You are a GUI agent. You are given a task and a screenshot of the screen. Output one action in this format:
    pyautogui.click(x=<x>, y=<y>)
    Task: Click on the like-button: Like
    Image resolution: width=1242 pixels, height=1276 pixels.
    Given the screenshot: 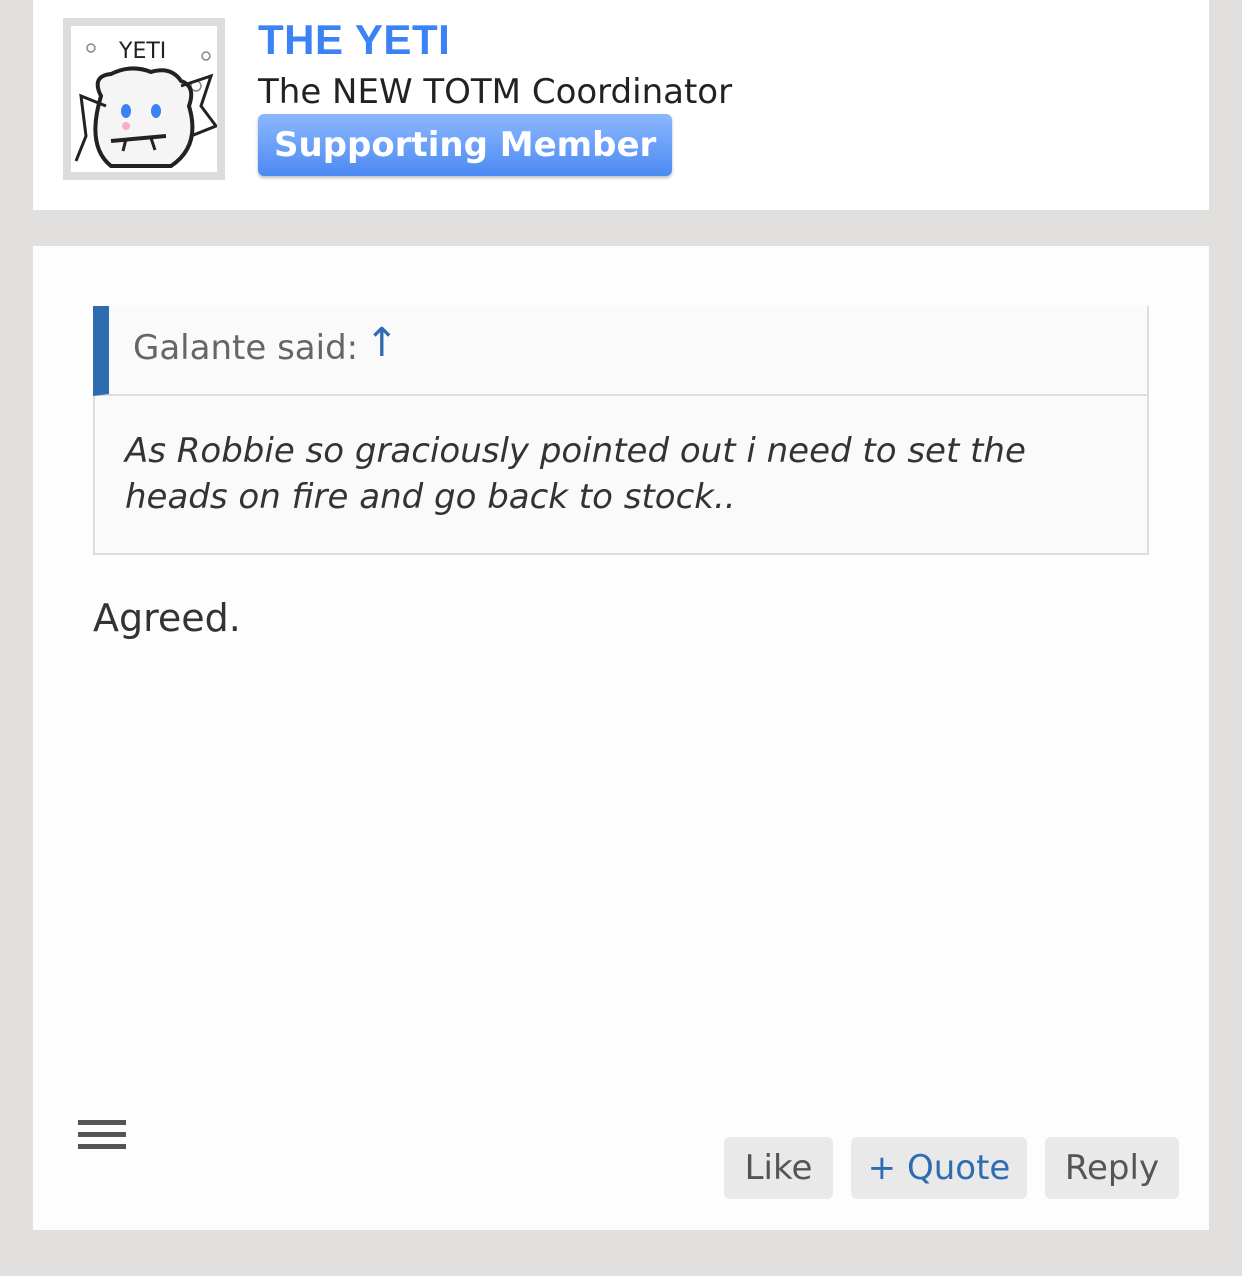 What is the action you would take?
    pyautogui.click(x=778, y=1168)
    